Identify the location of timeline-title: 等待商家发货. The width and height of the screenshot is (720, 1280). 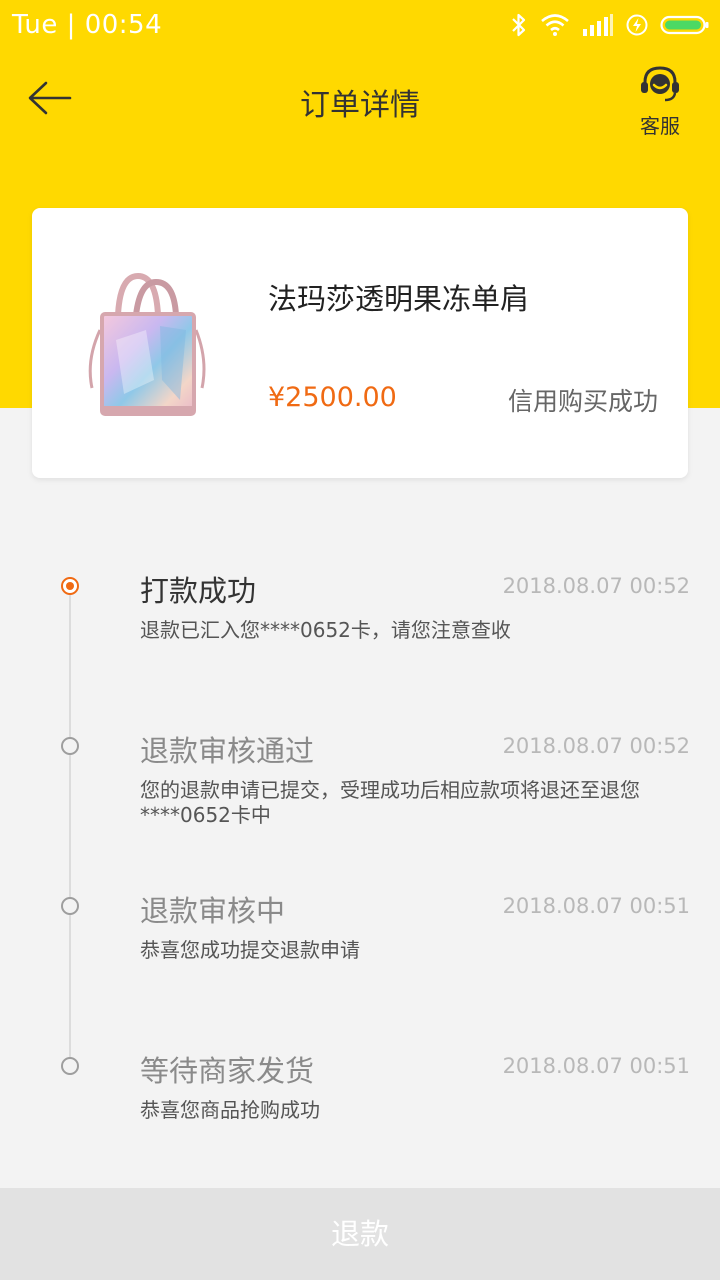
(227, 1071).